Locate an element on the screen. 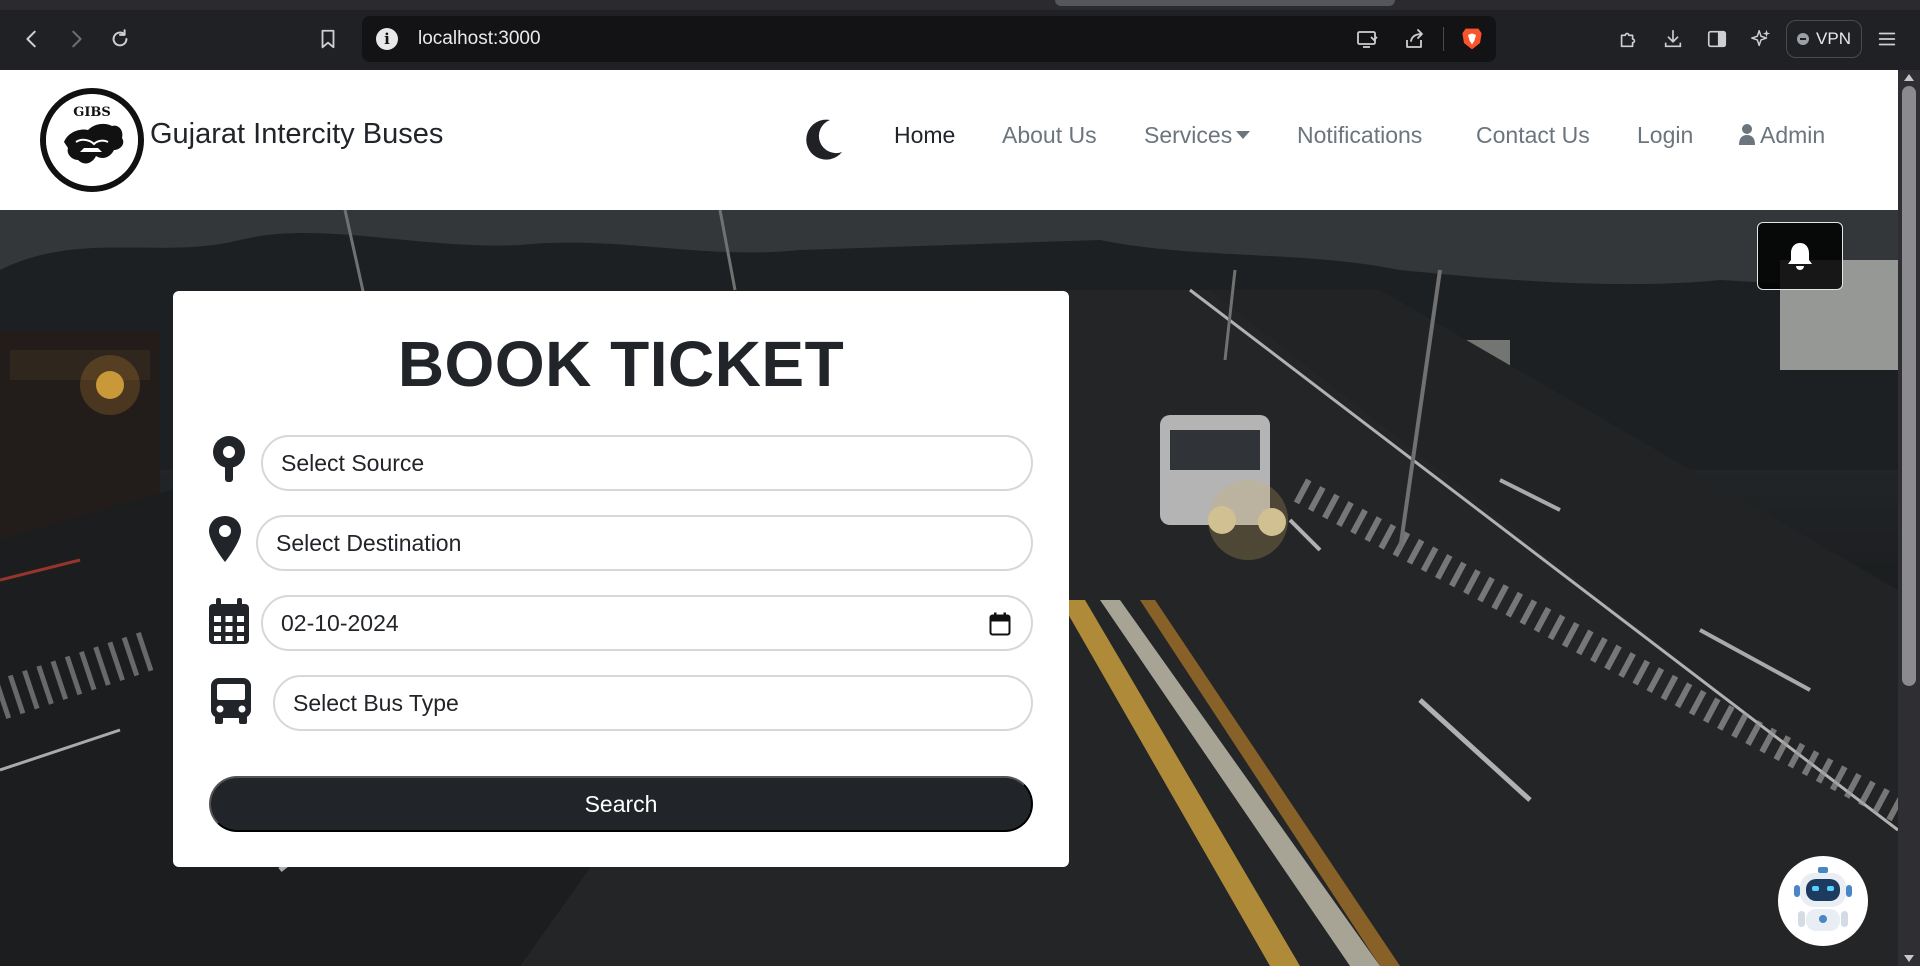 Image resolution: width=1920 pixels, height=966 pixels. dark-mode-toggle is located at coordinates (823, 139).